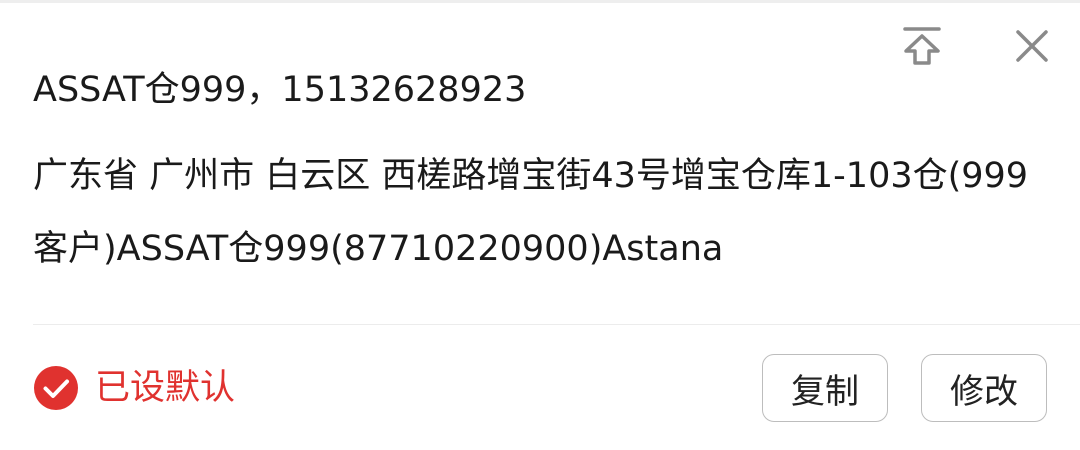 The image size is (1080, 450). I want to click on pin-to-top-button, so click(922, 46).